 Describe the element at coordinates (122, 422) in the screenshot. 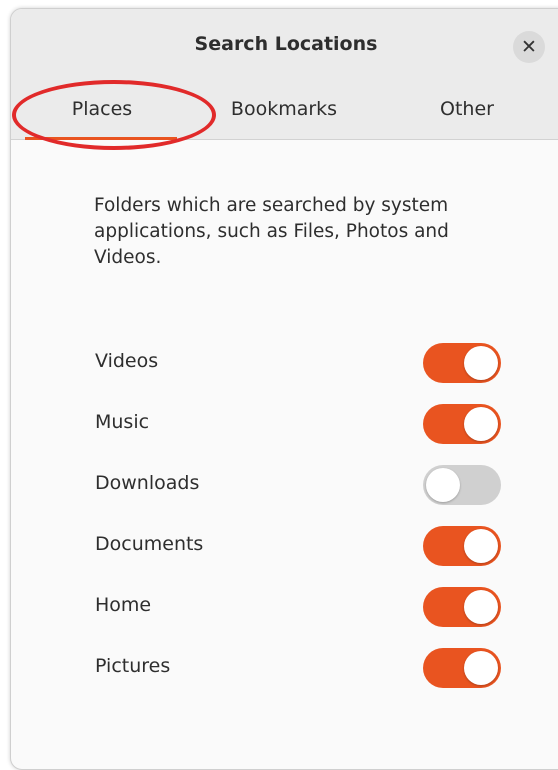

I see `place-label-music: Music` at that location.